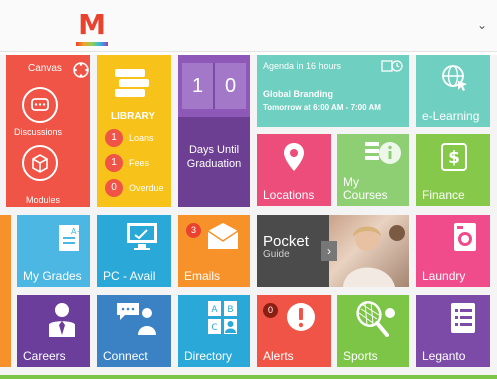 Image resolution: width=497 pixels, height=379 pixels. What do you see at coordinates (322, 107) in the screenshot?
I see `agenda-time: Tomorrow at 6:00 AM - 7:00 AM` at bounding box center [322, 107].